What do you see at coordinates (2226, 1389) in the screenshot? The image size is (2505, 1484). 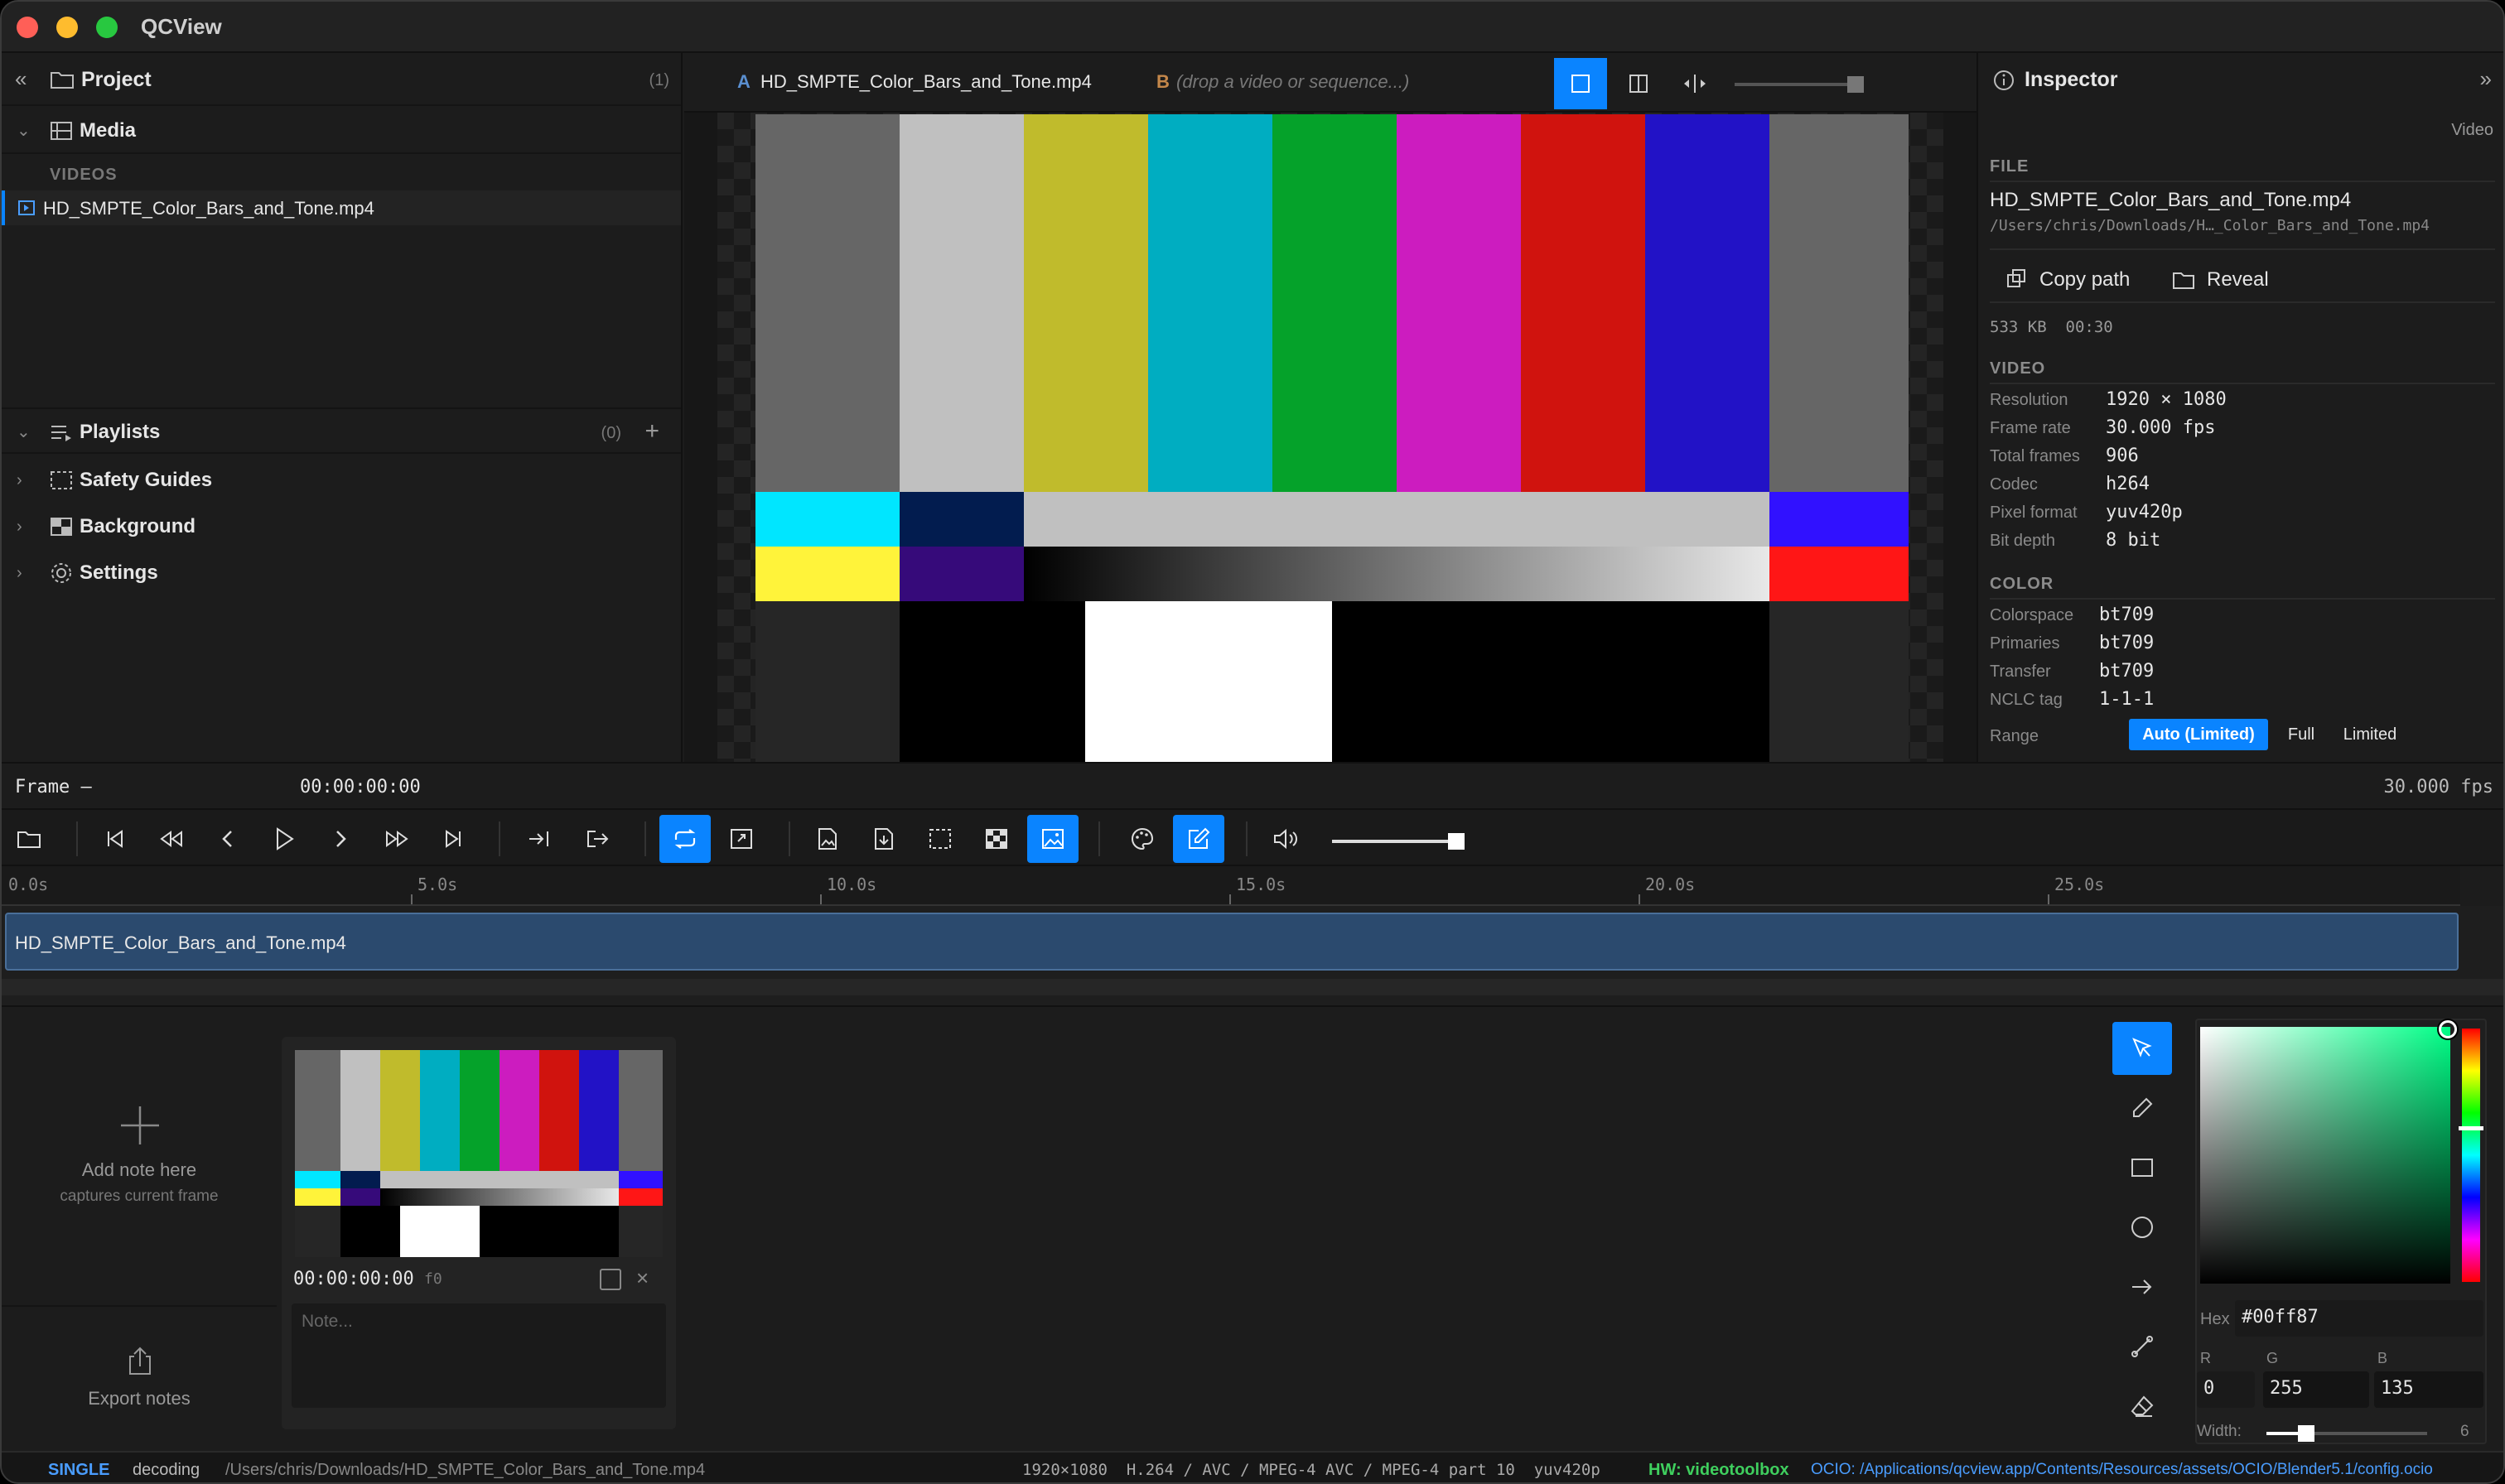 I see `r-input: 0` at bounding box center [2226, 1389].